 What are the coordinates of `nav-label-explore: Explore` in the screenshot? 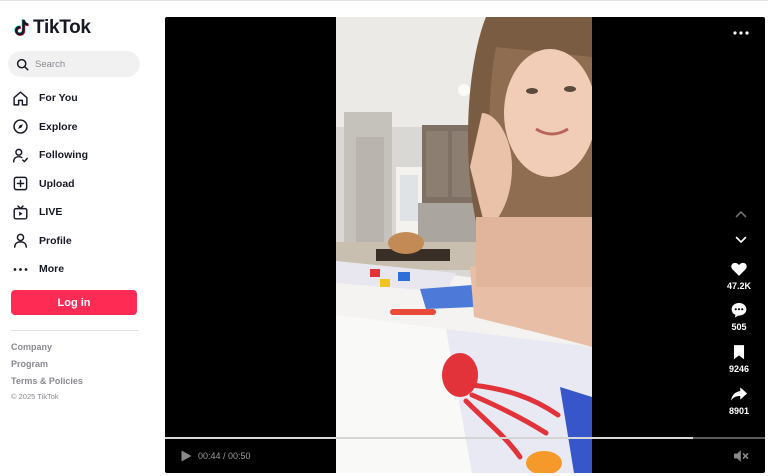 It's located at (58, 126).